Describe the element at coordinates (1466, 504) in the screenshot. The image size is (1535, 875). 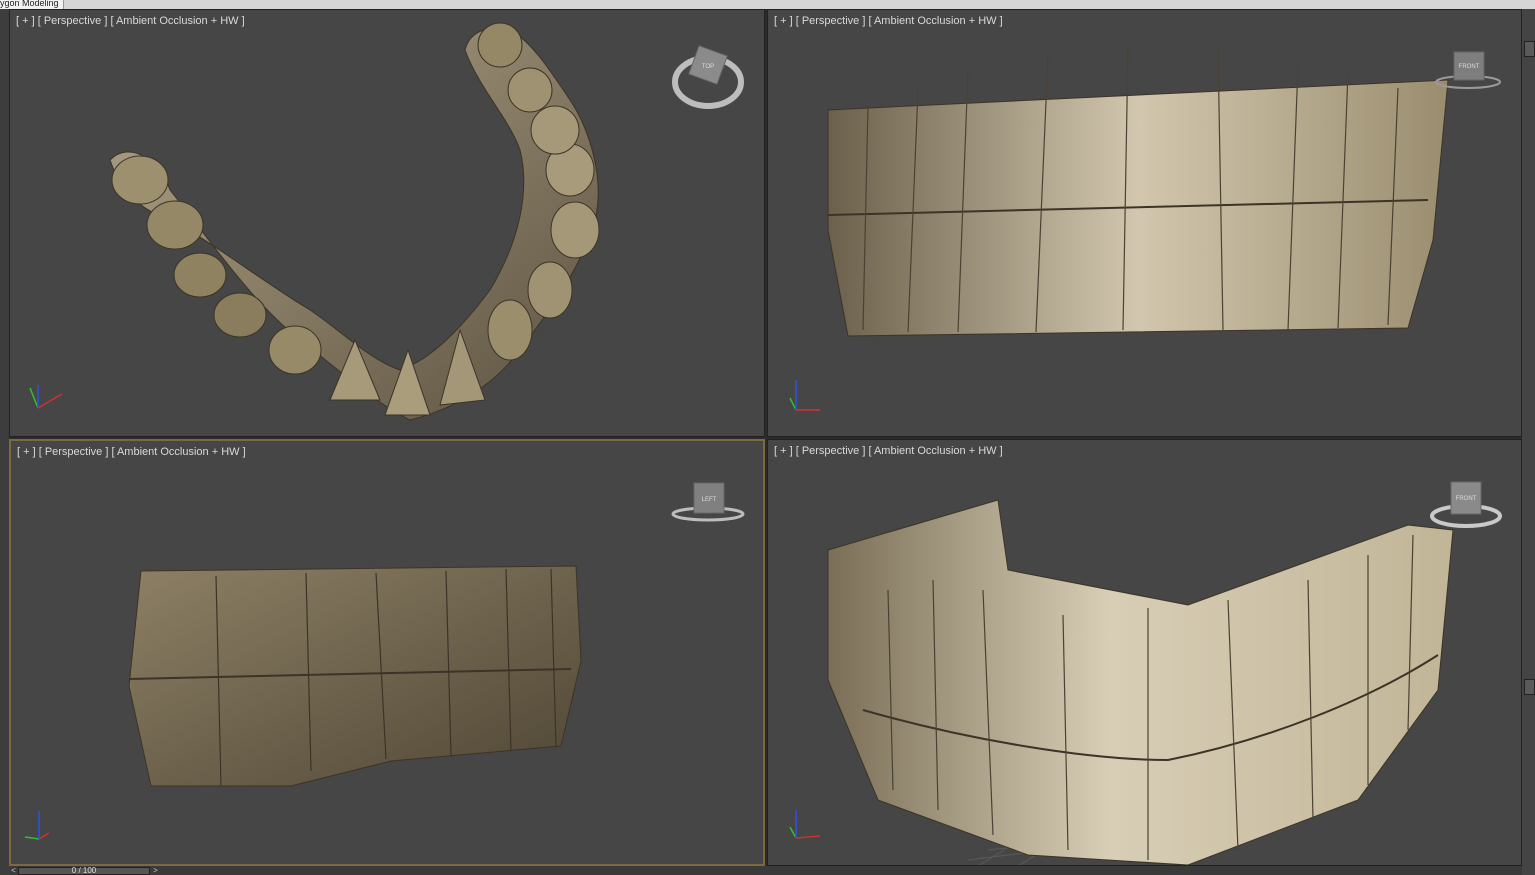
I see `viewcube-icon: FRONT` at that location.